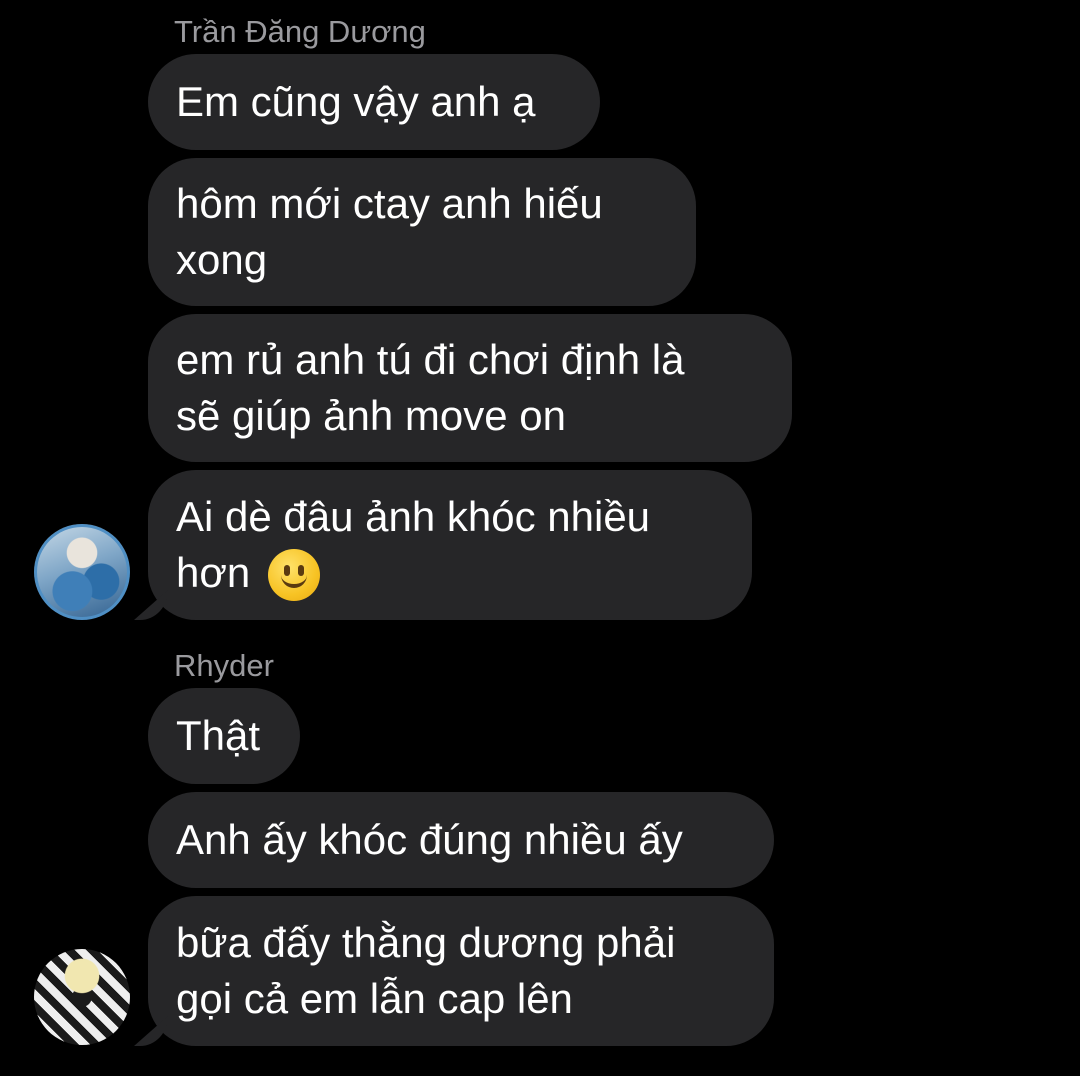  I want to click on message-bubble: Ai dè đâu ảnh khóc nhiều hơn, so click(450, 545).